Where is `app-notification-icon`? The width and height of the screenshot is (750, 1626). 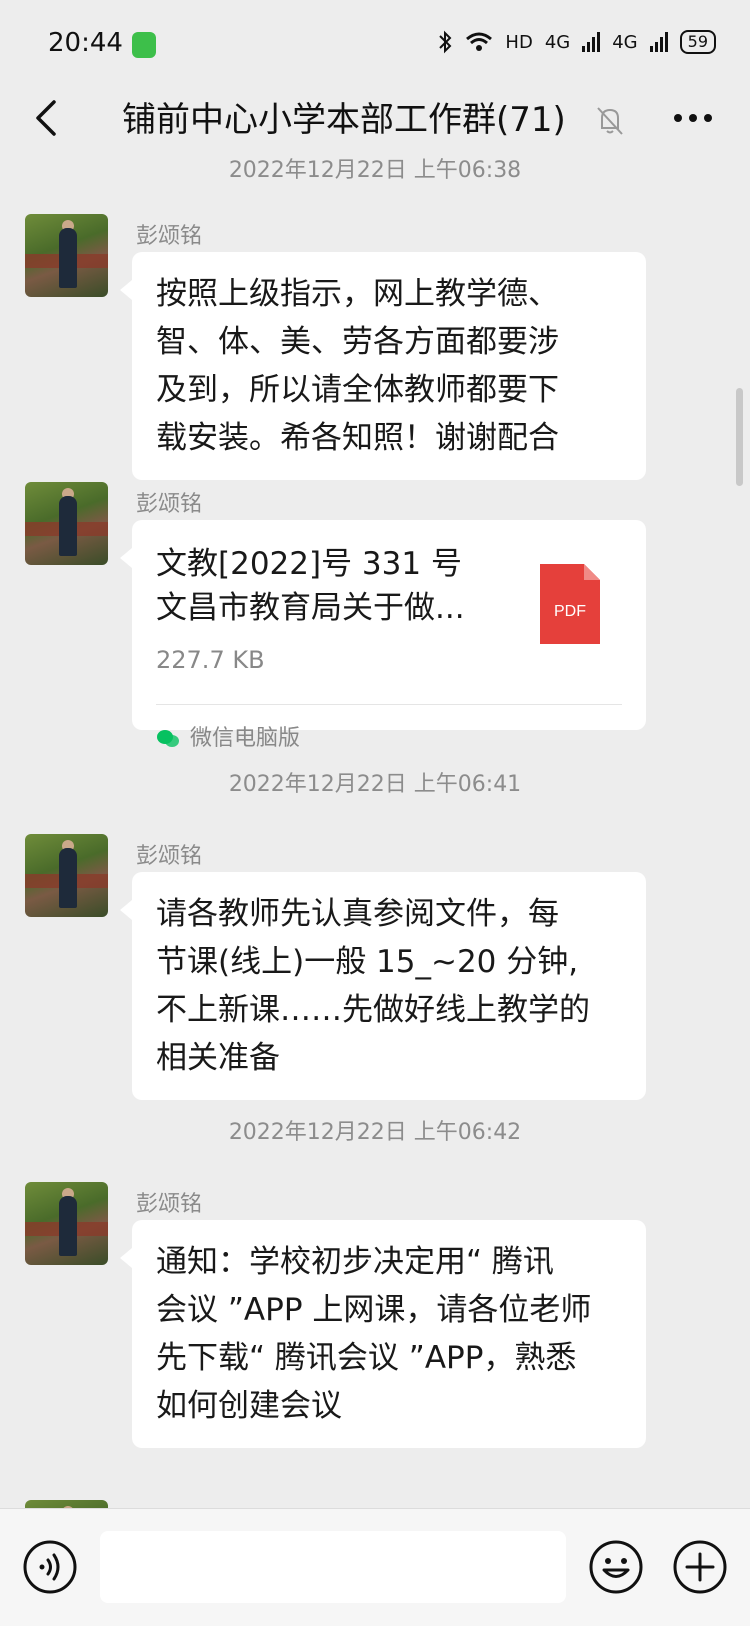
app-notification-icon is located at coordinates (144, 45).